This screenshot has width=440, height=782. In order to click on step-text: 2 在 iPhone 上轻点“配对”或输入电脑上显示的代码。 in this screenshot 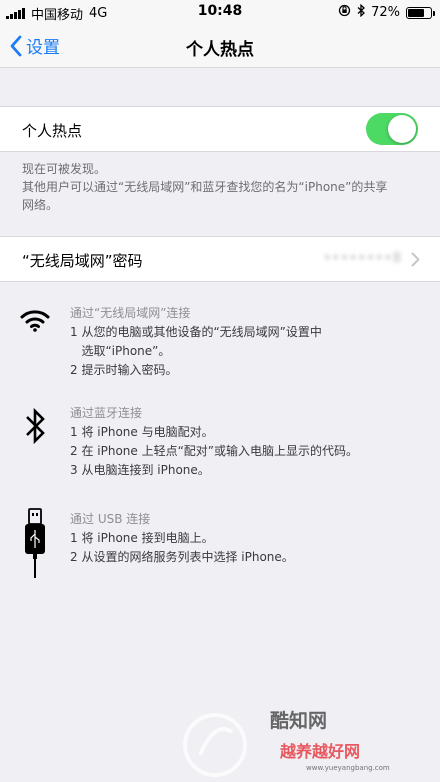, I will do `click(214, 451)`.